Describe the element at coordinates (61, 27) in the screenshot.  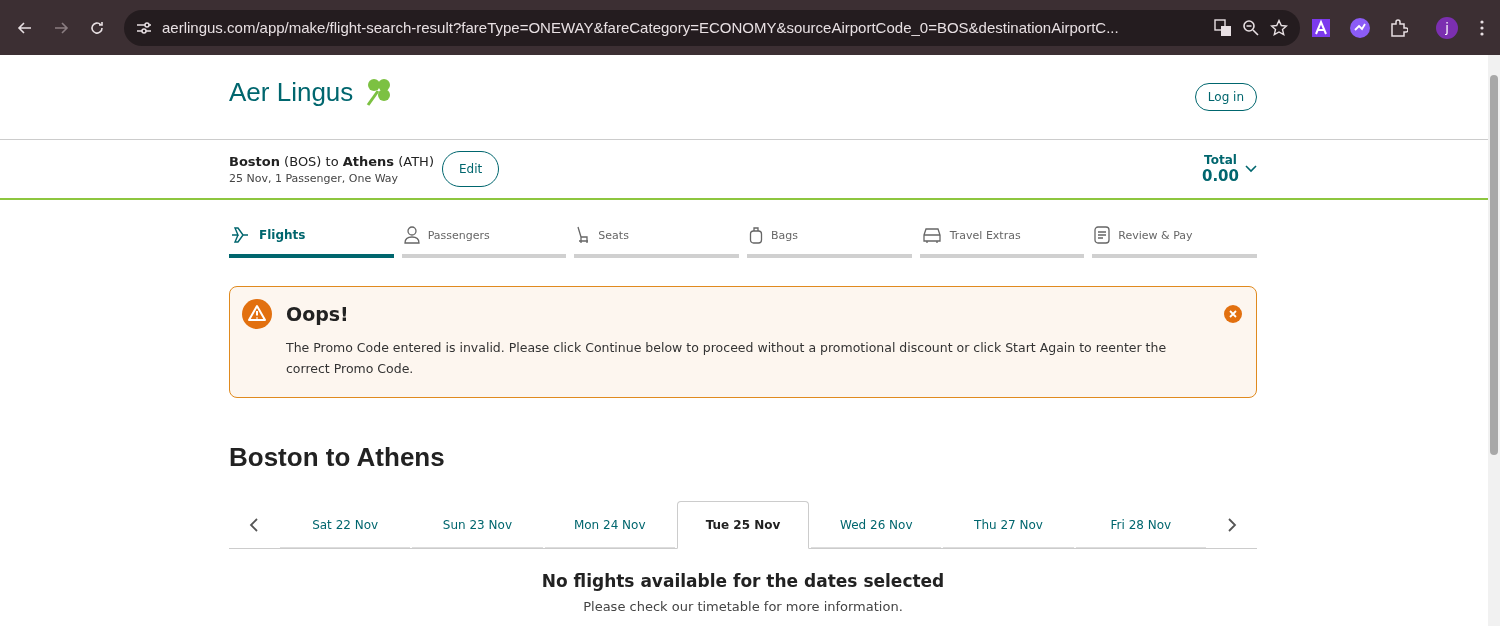
I see `forward-arrow-icon` at that location.